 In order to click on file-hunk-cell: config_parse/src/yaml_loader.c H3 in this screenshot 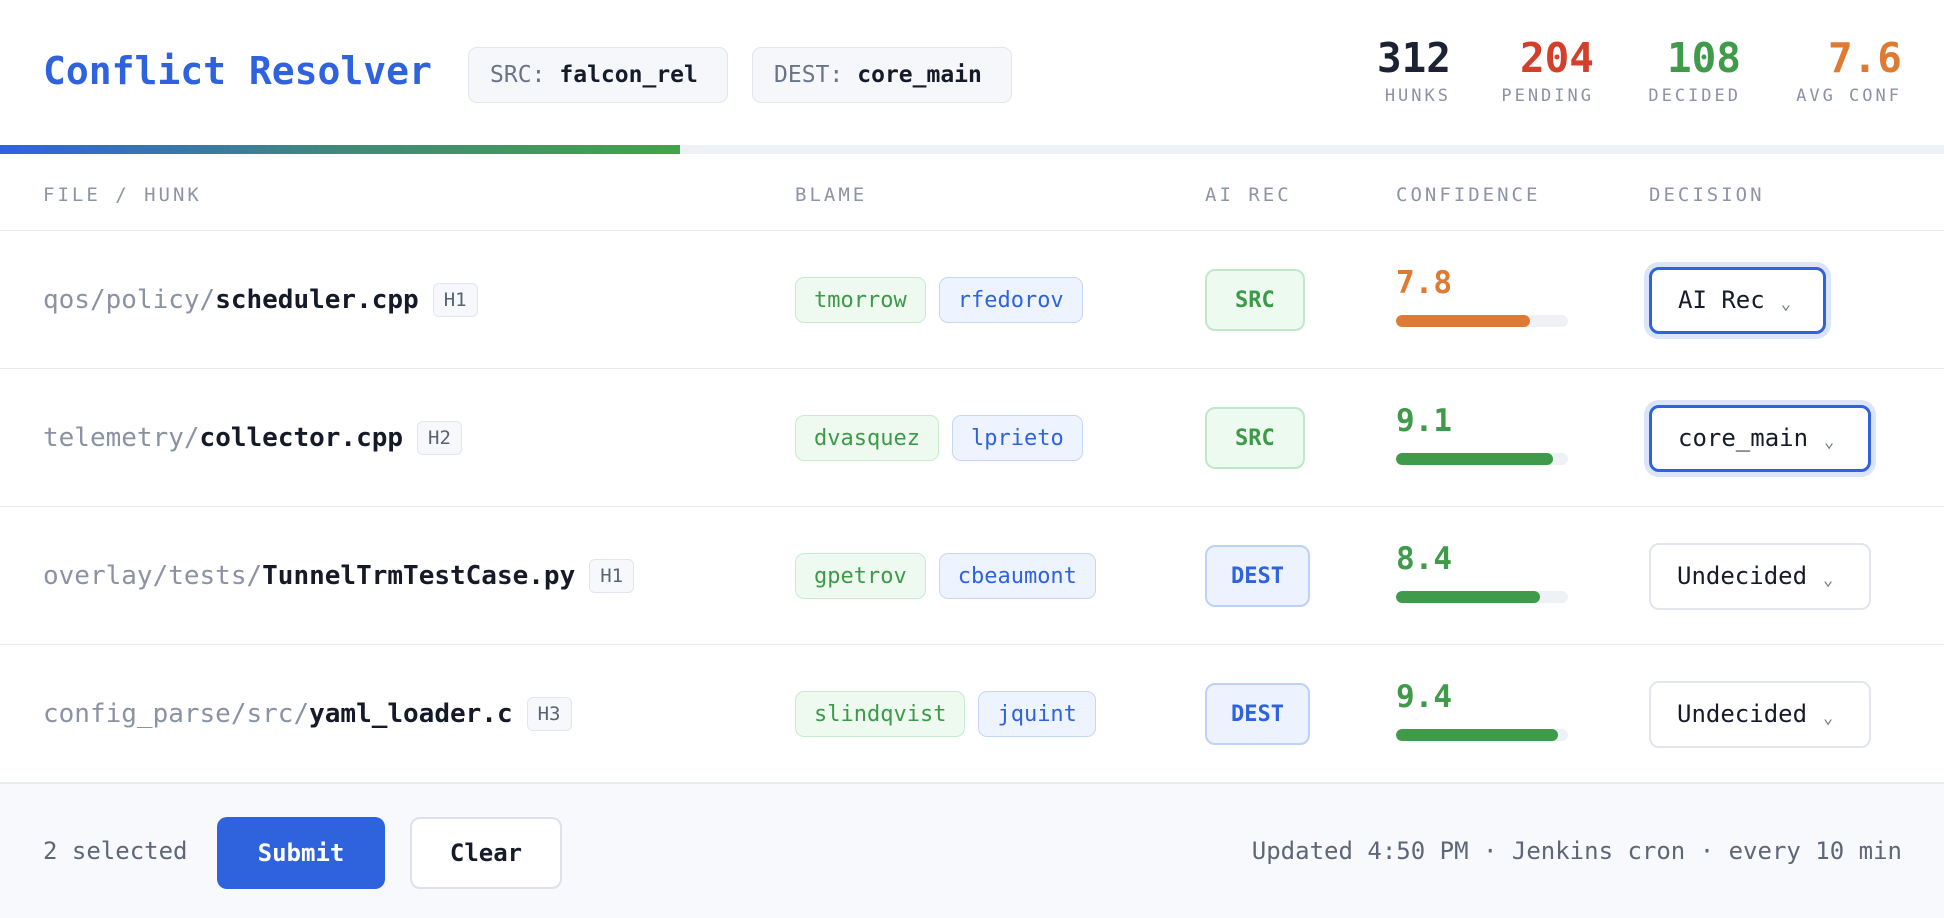, I will do `click(307, 714)`.